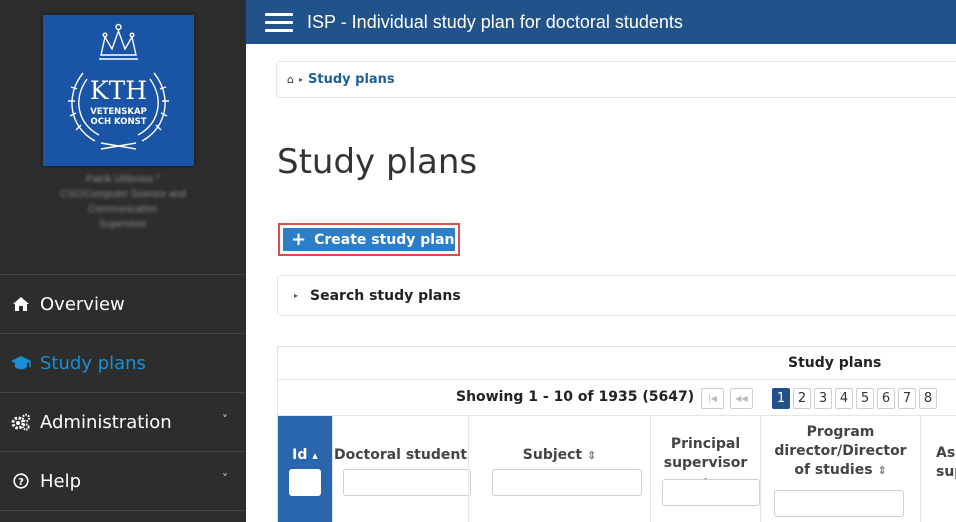  I want to click on user-department-cont: Communication, so click(123, 209).